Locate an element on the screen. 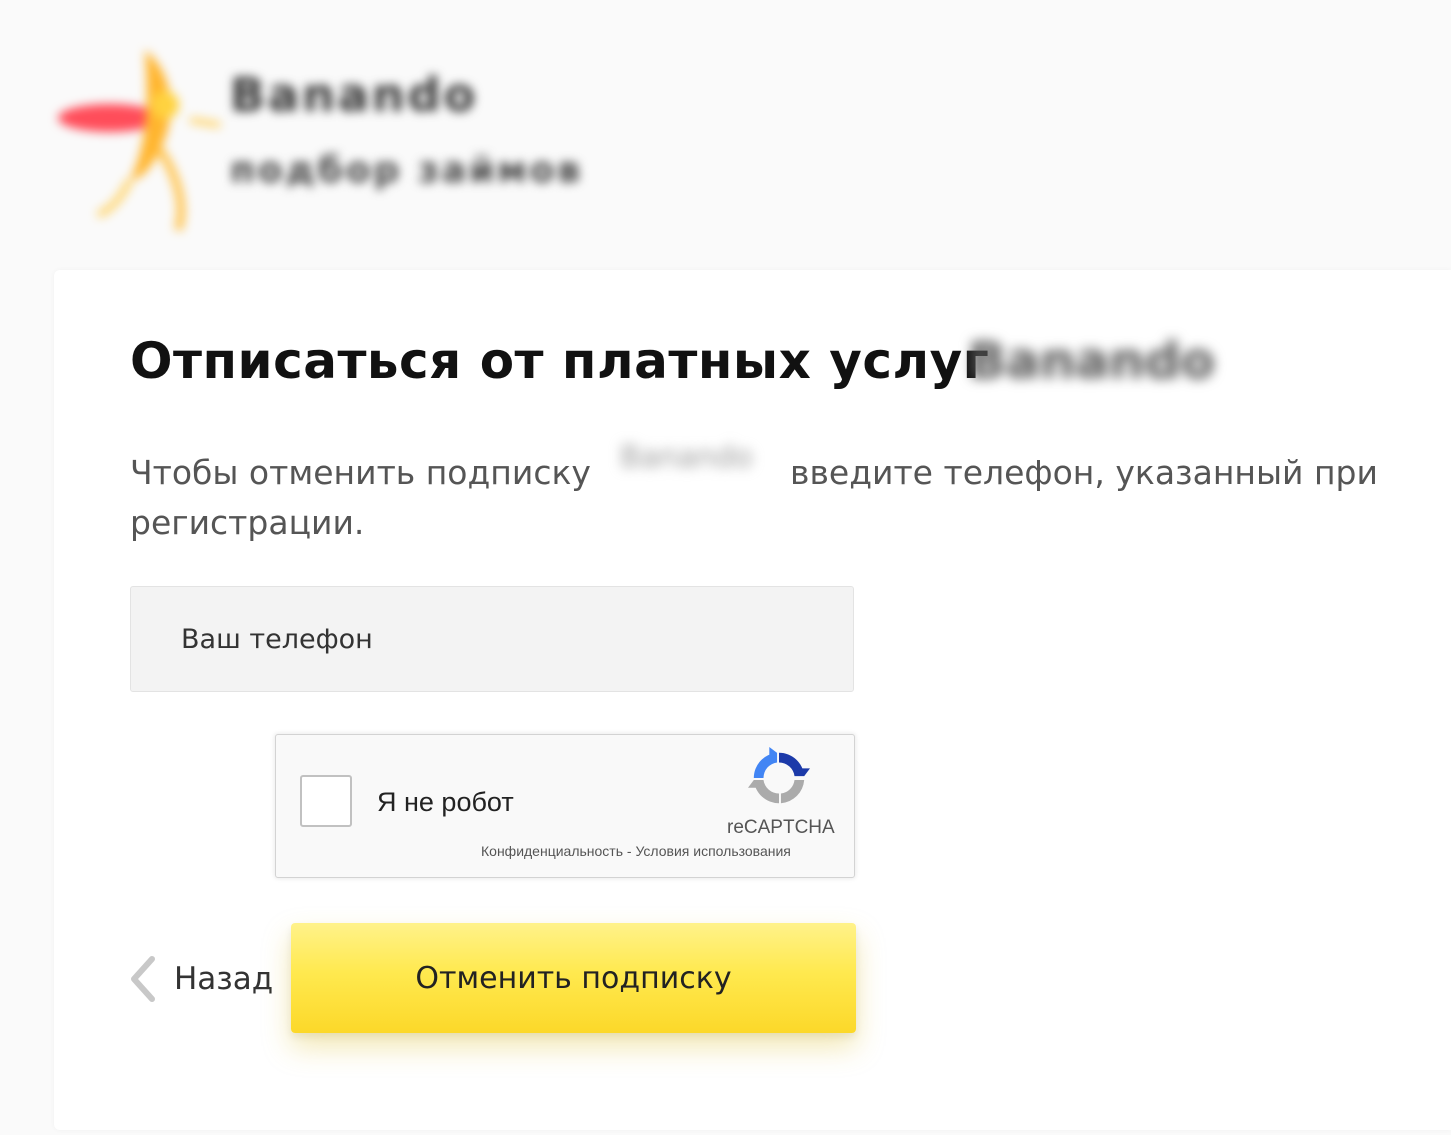  brand-tagline: подбор займов is located at coordinates (407, 170).